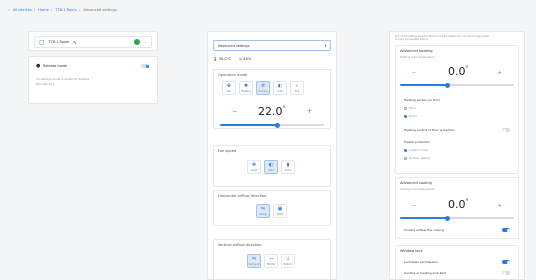 Image resolution: width=536 pixels, height=280 pixels. What do you see at coordinates (425, 273) in the screenshot?
I see `lock-limit-label: Cooling or heating lock-limit` at bounding box center [425, 273].